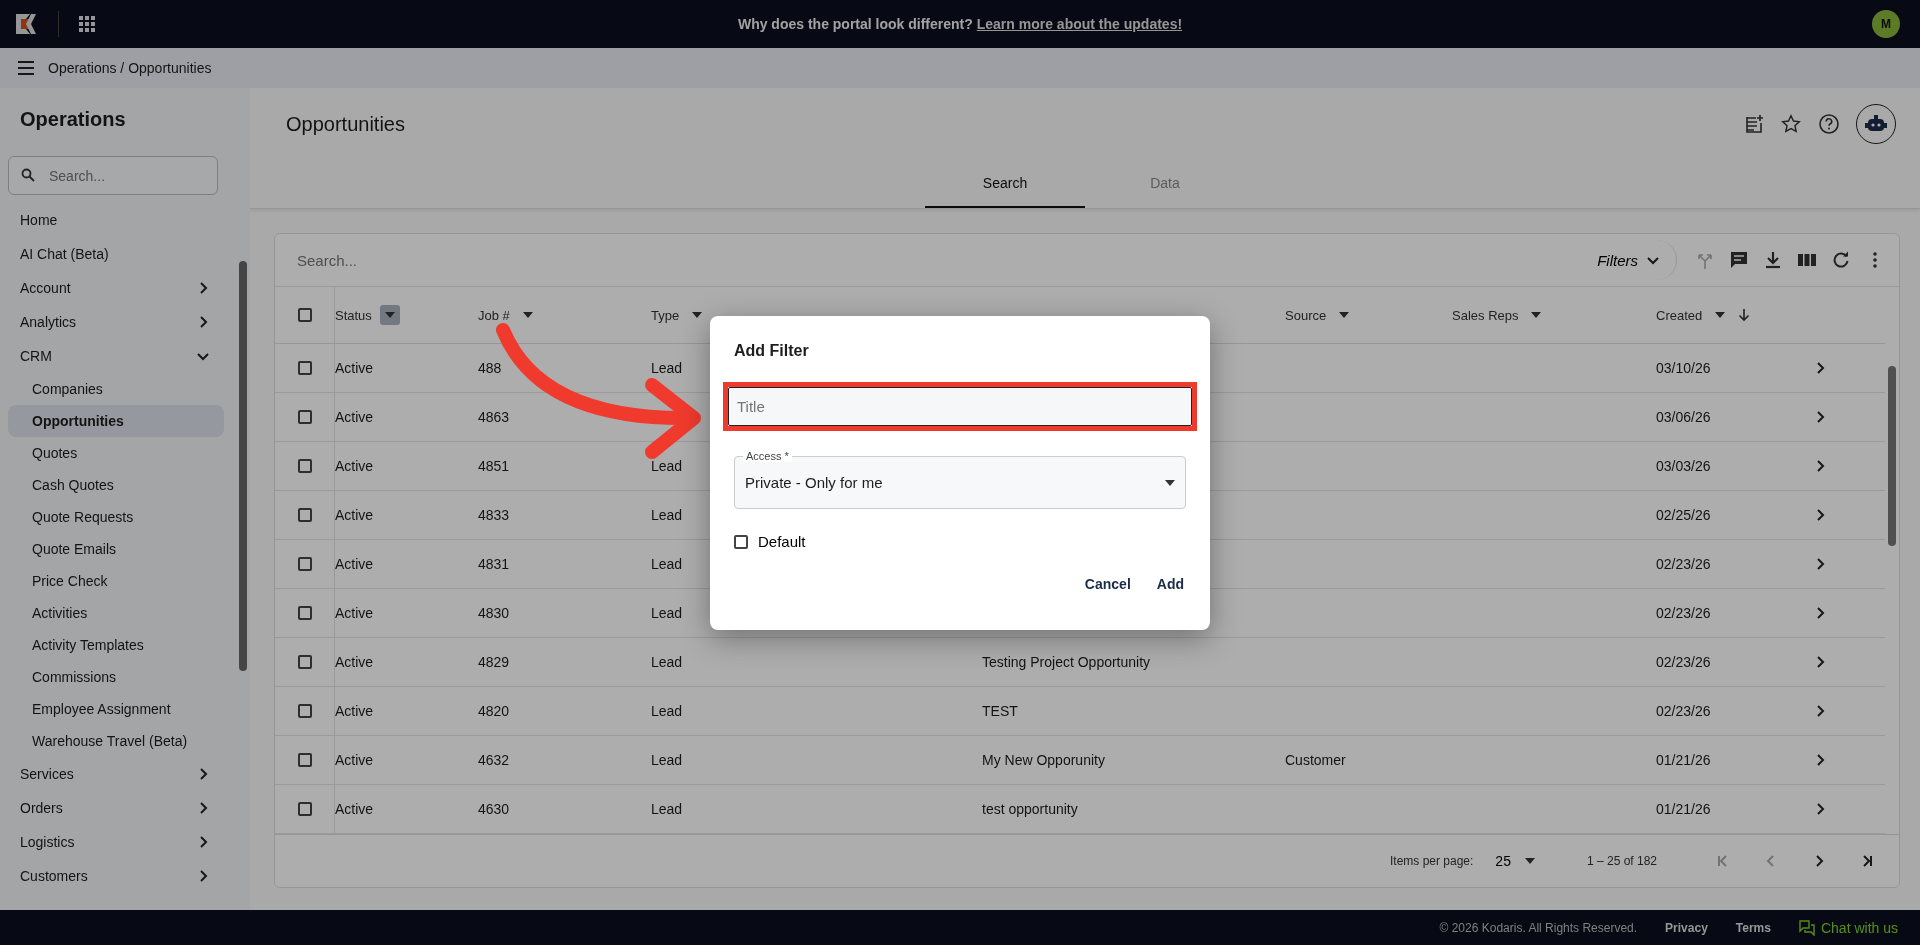 This screenshot has height=945, width=1920. Describe the element at coordinates (116, 741) in the screenshot. I see `sidebar-item: Warehouse Travel (Beta)` at that location.